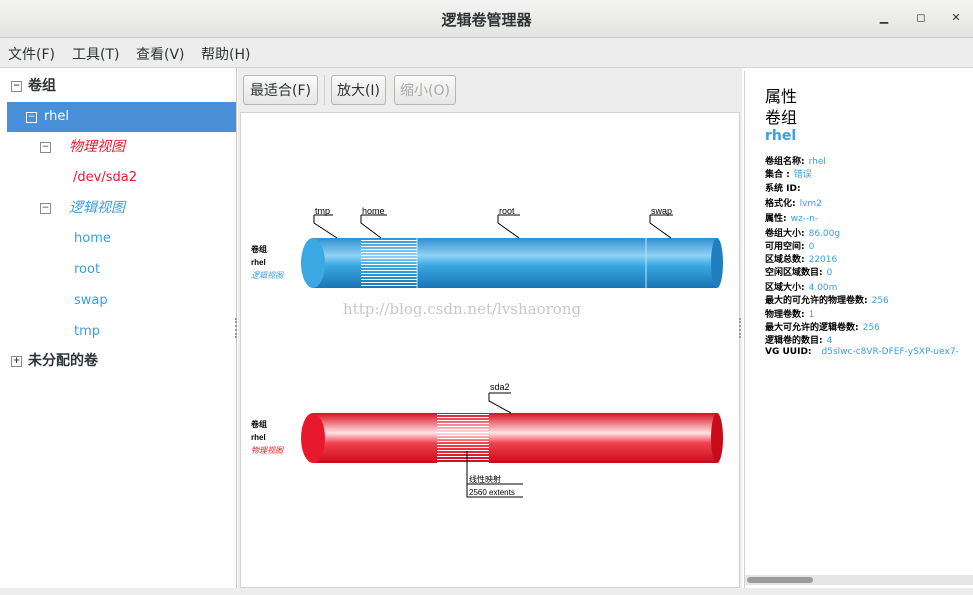 This screenshot has height=595, width=973. Describe the element at coordinates (267, 275) in the screenshot. I see `logical-caption-view: 逻辑视图` at that location.